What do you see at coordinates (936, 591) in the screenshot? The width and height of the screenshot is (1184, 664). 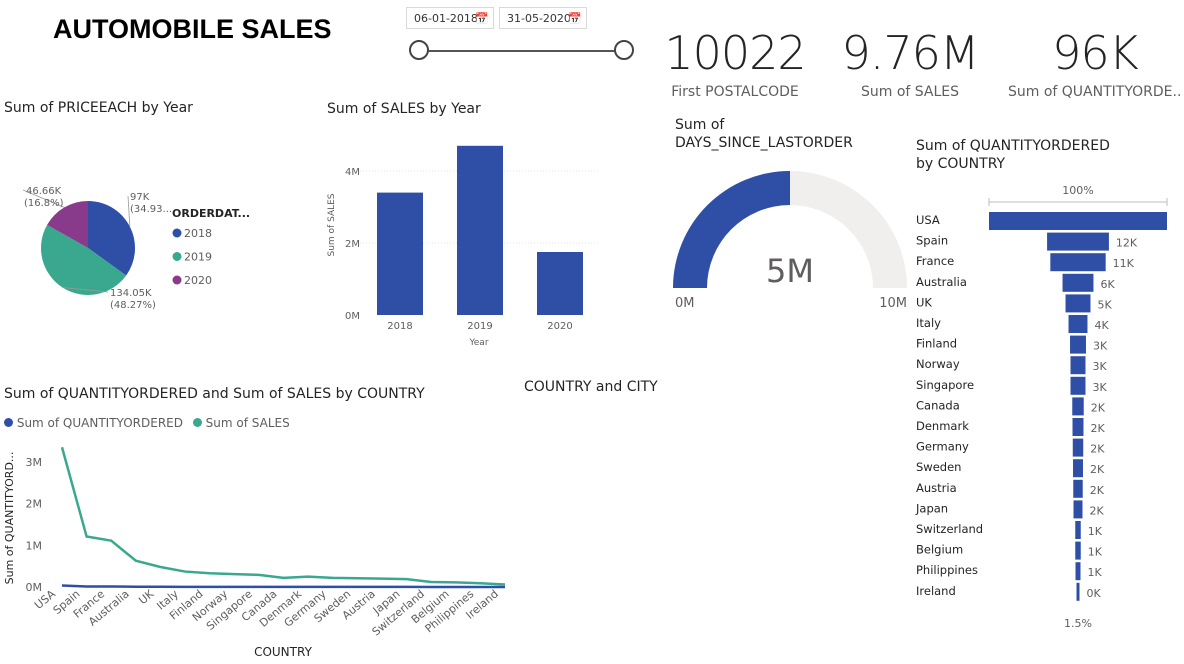 I see `funnel-category-label: Ireland` at bounding box center [936, 591].